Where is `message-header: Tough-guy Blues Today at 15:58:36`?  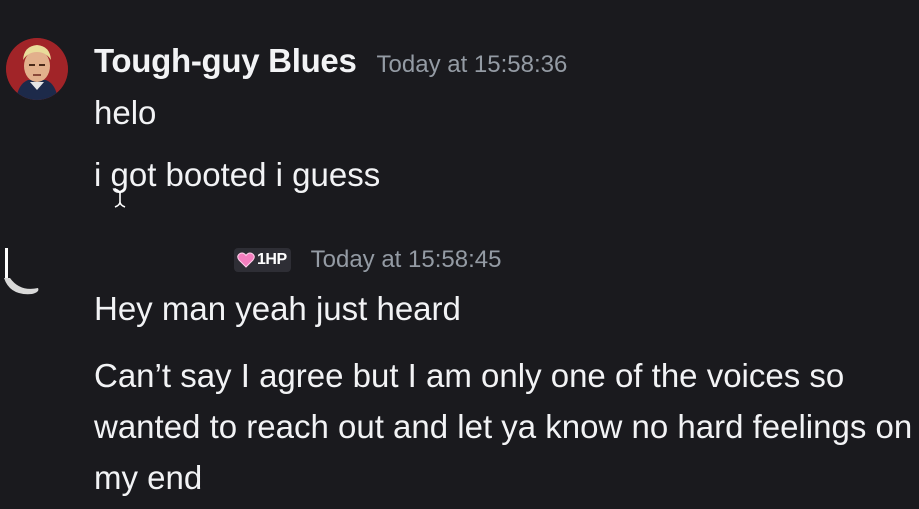
message-header: Tough-guy Blues Today at 15:58:36 is located at coordinates (330, 61).